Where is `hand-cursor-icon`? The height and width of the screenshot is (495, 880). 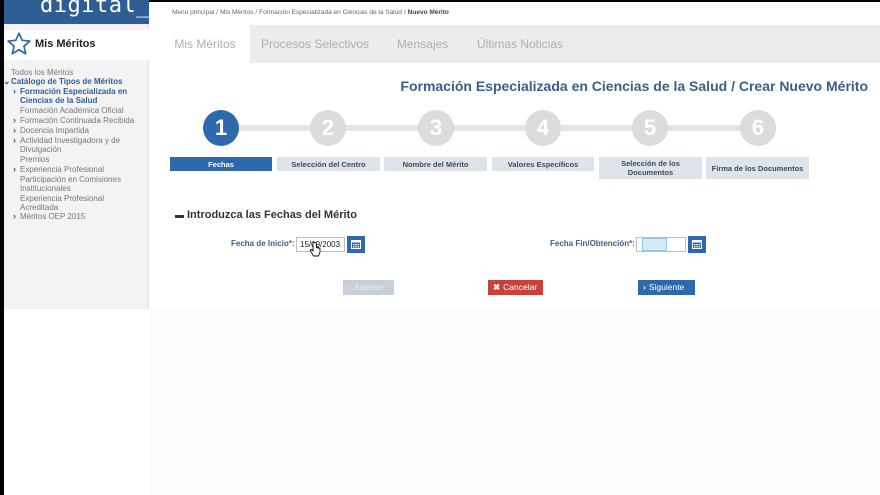 hand-cursor-icon is located at coordinates (315, 249).